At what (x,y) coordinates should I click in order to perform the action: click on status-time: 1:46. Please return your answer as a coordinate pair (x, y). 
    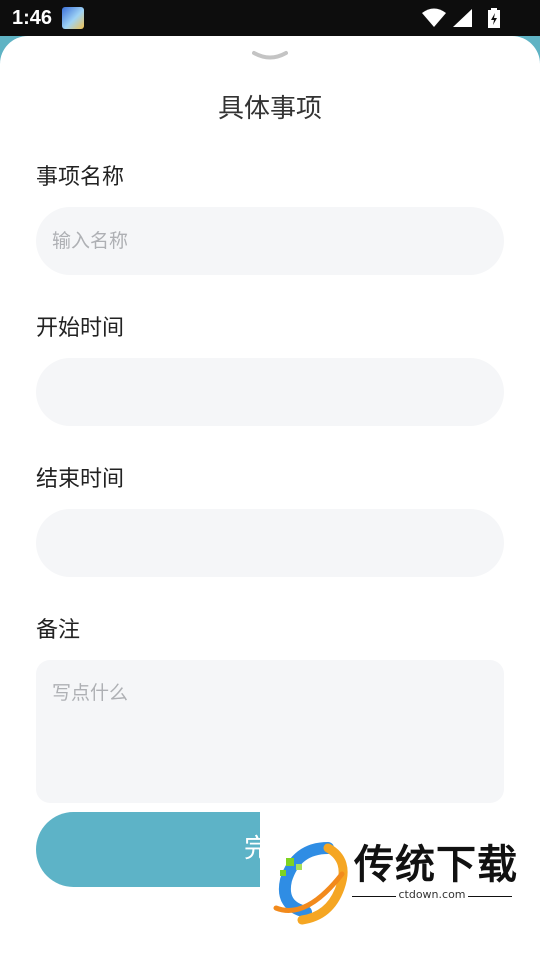
    Looking at the image, I should click on (32, 18).